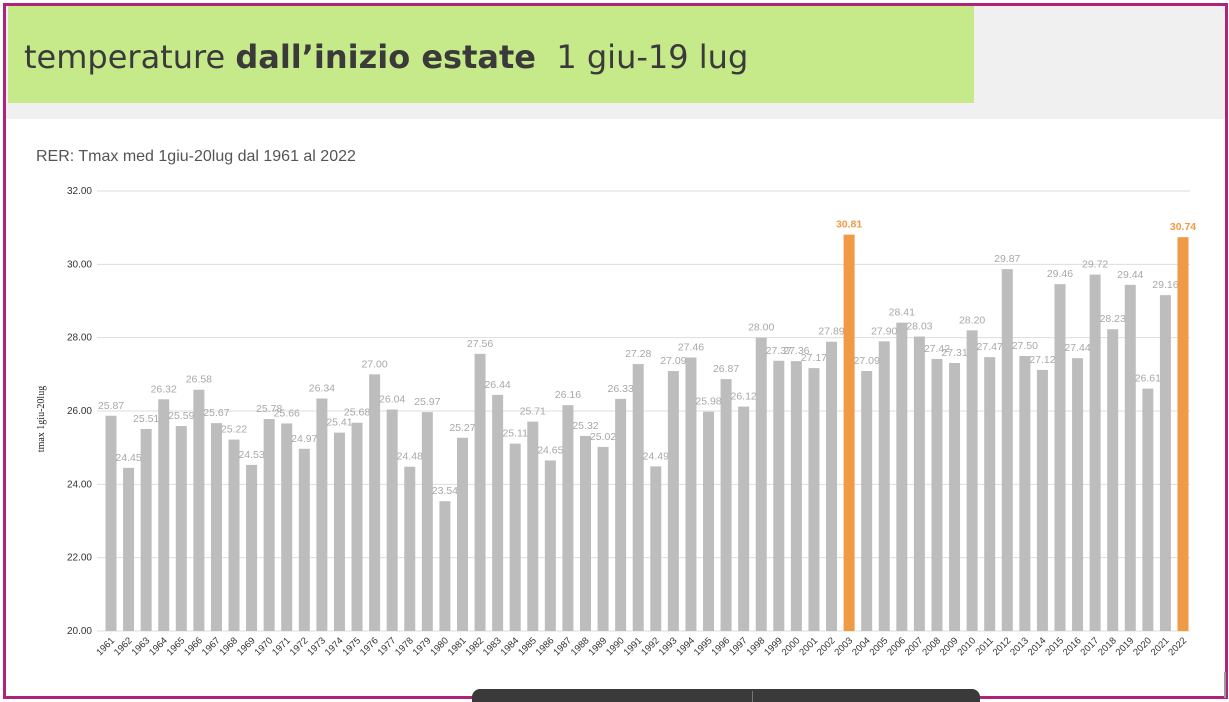  I want to click on presentation-toolbar, so click(726, 695).